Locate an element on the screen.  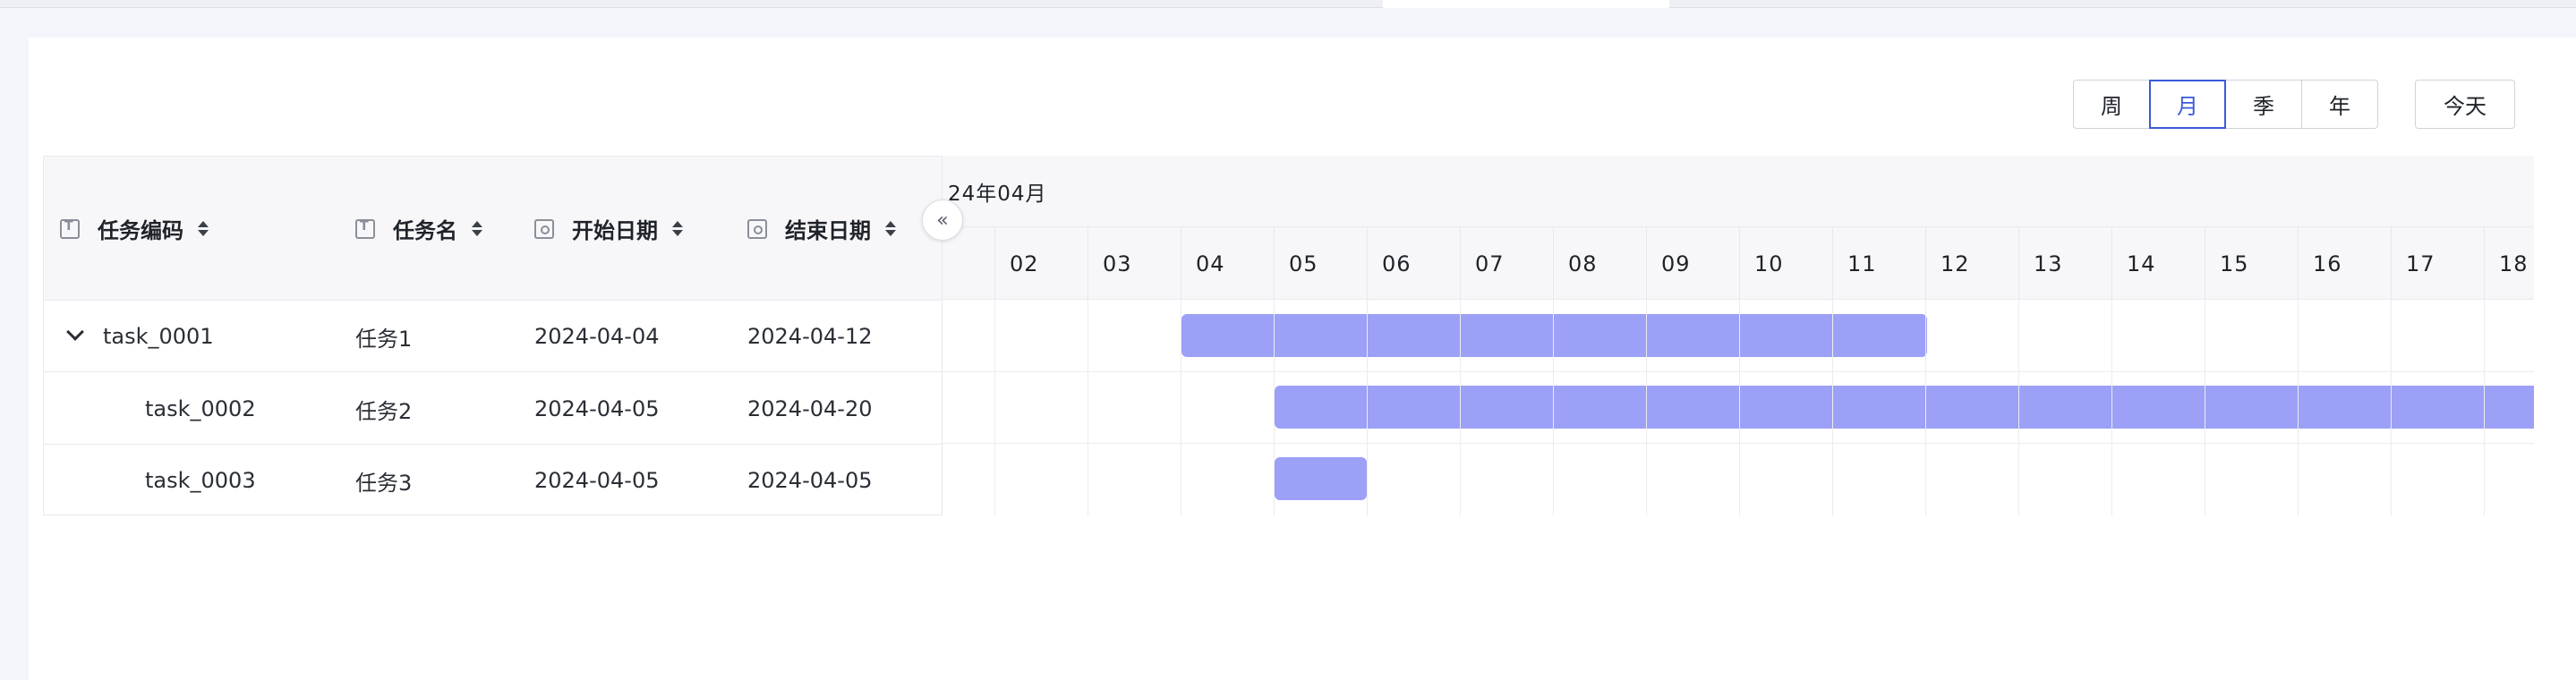
gantt-day-label: 16 is located at coordinates (2344, 263).